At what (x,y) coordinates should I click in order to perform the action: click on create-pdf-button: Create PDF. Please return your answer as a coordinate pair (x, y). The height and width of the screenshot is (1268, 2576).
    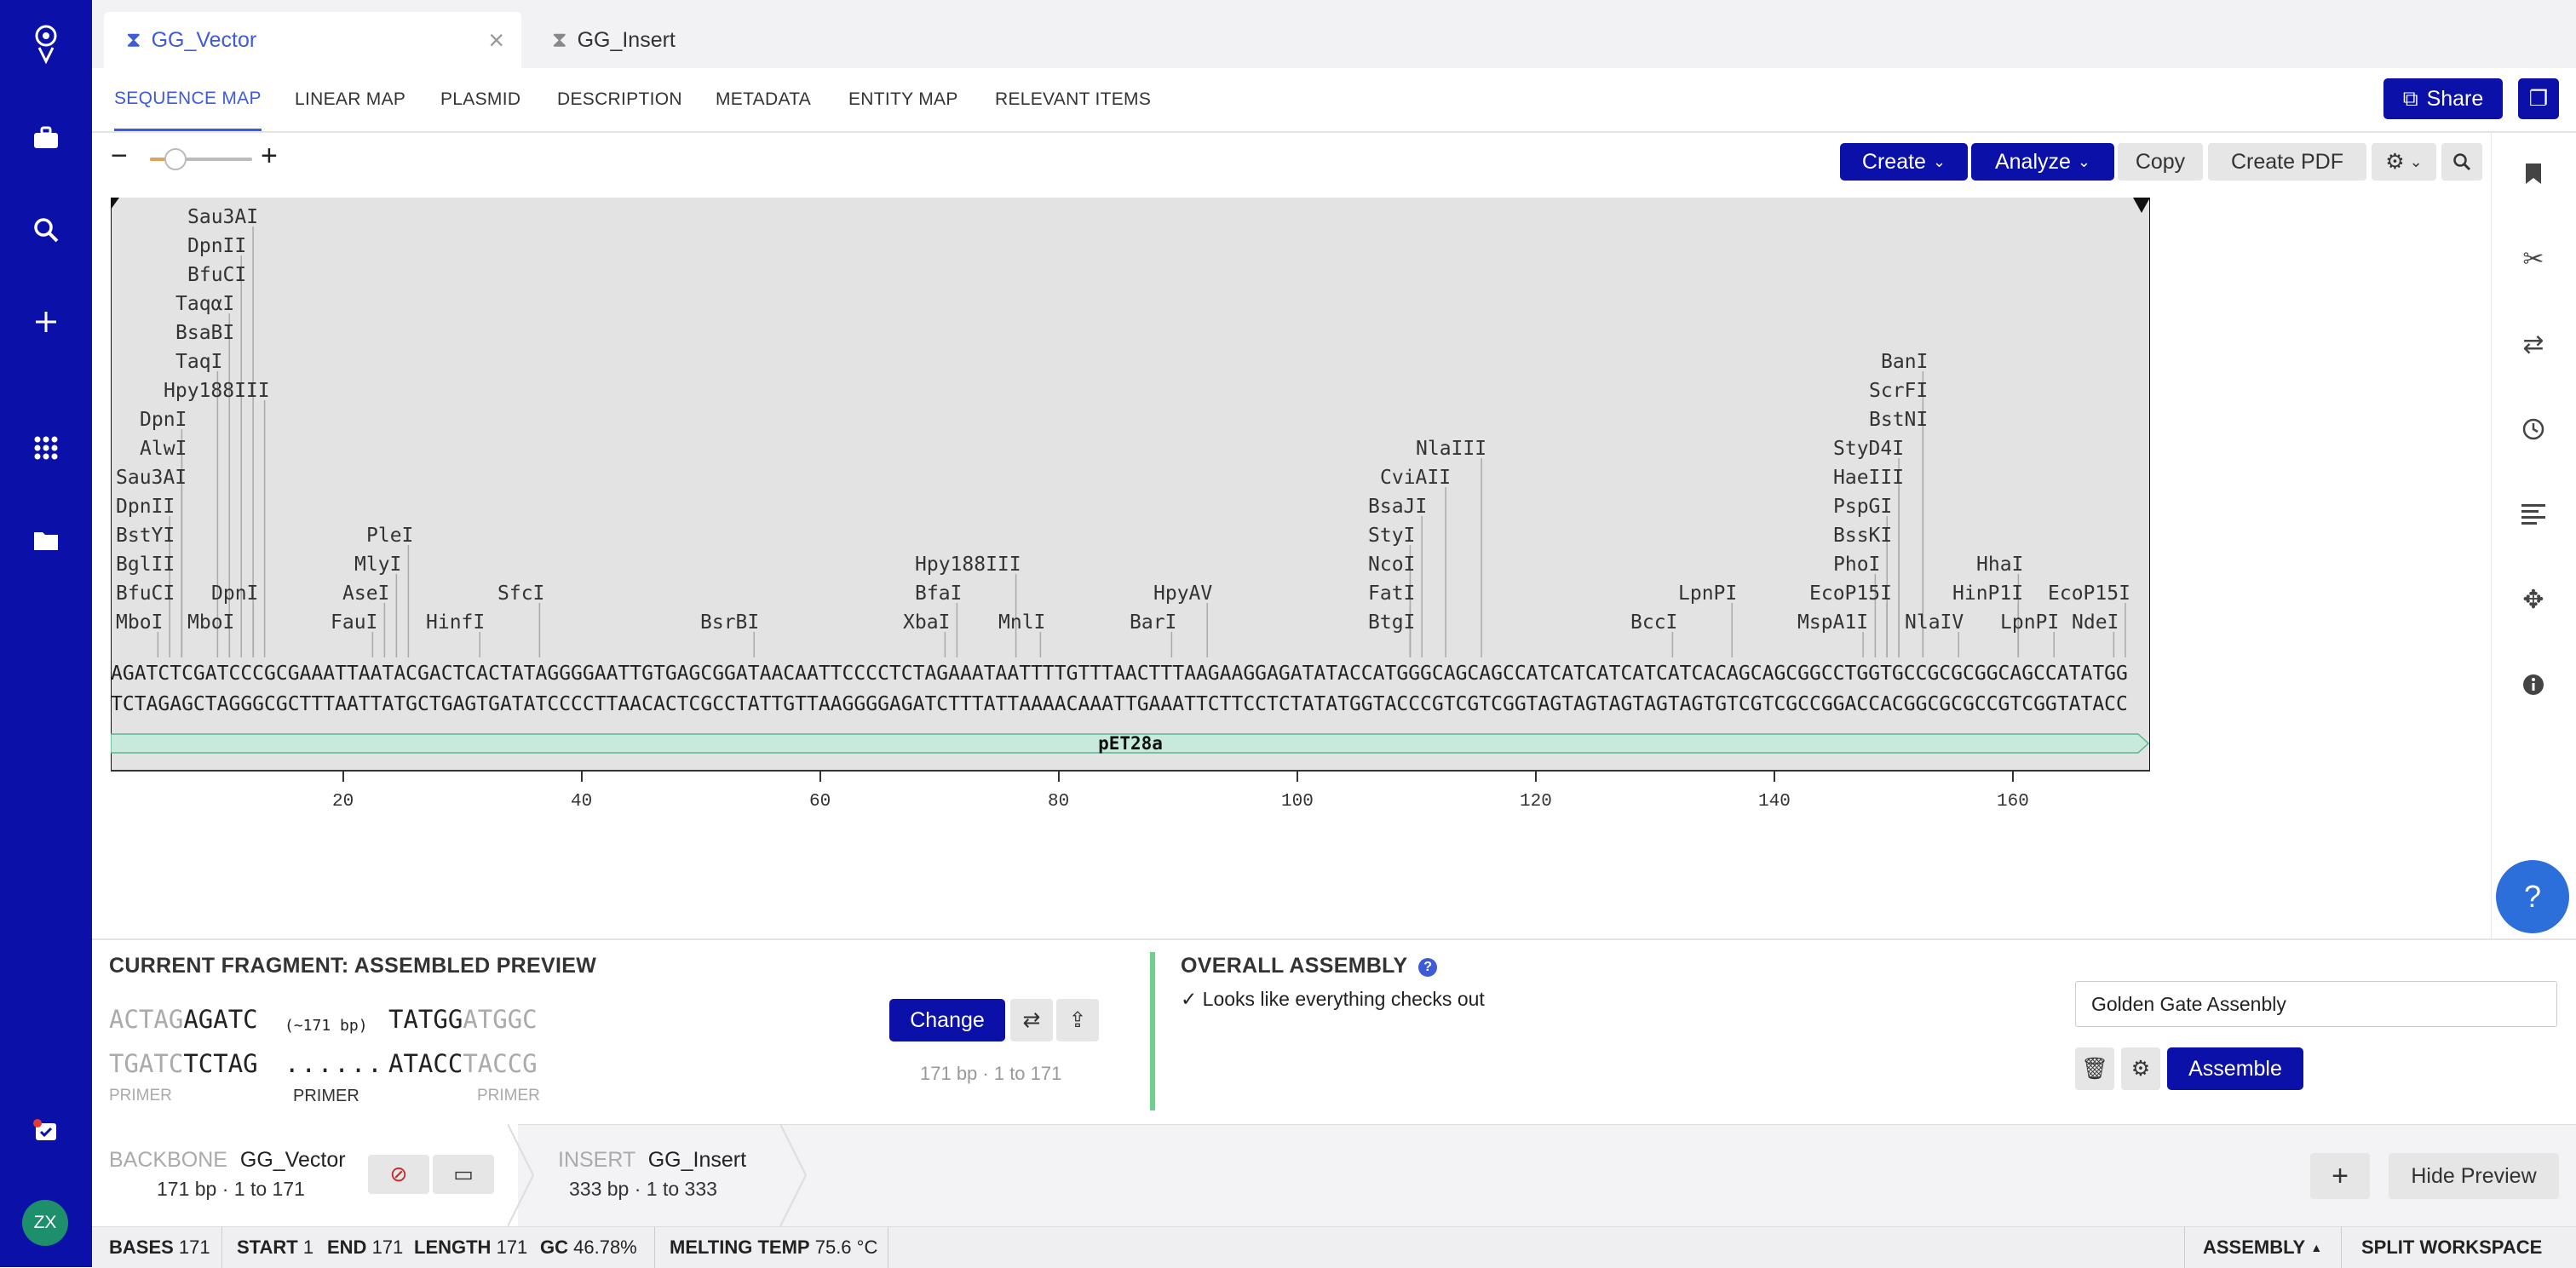
    Looking at the image, I should click on (2287, 162).